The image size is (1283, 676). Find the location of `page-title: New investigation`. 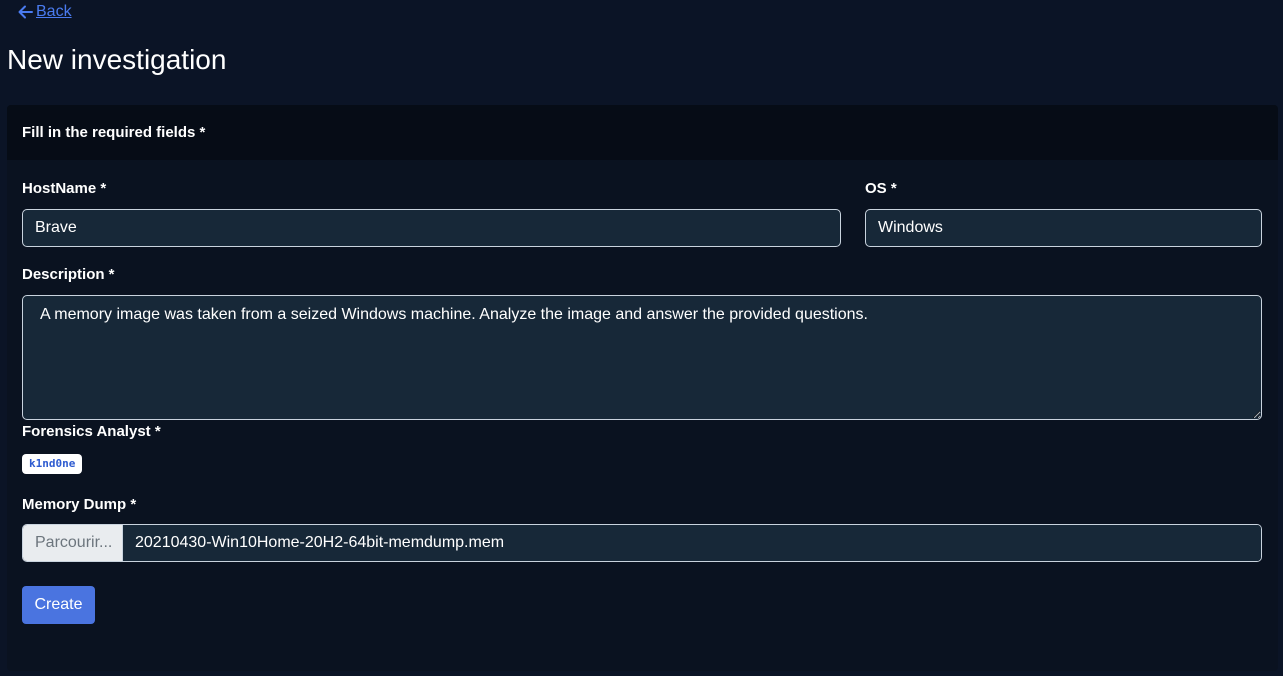

page-title: New investigation is located at coordinates (117, 59).